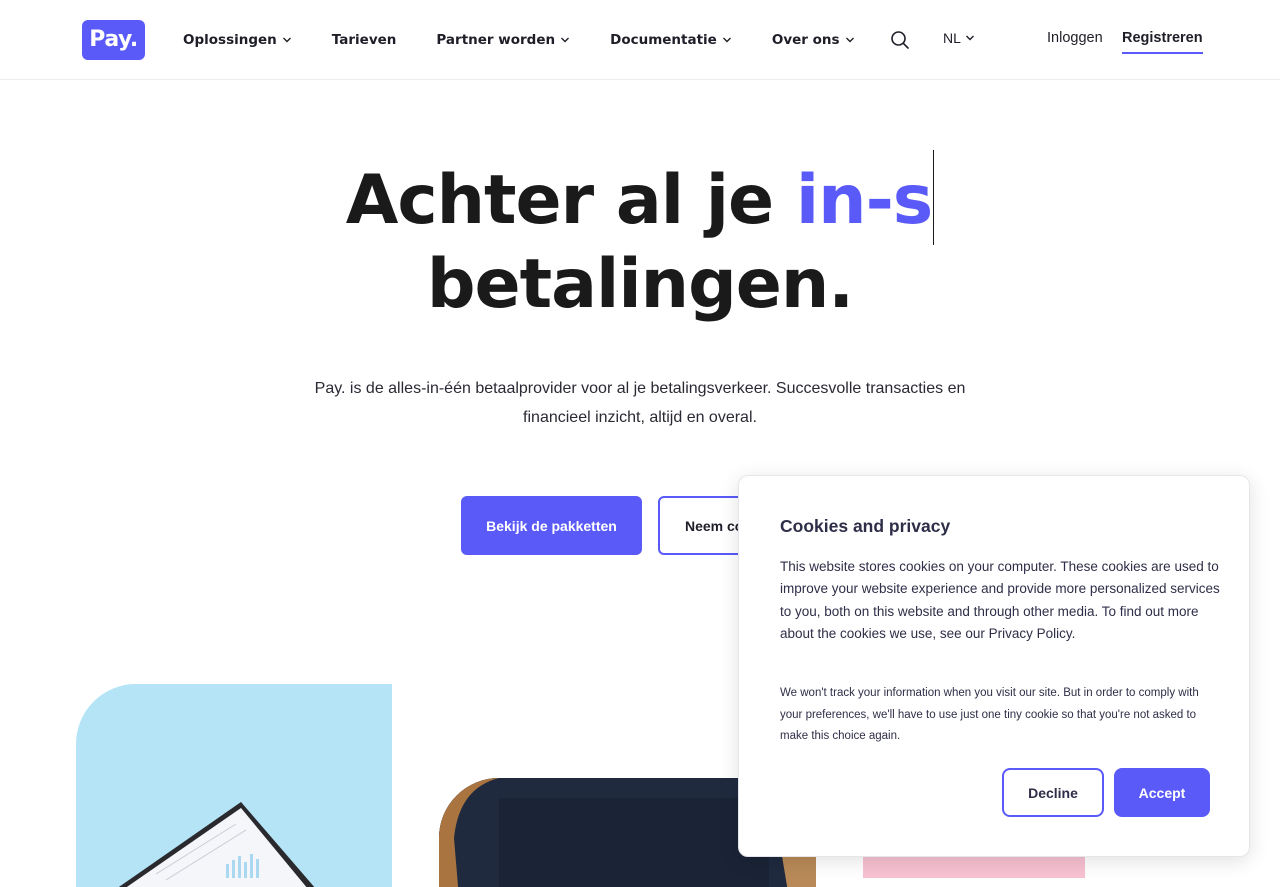 Image resolution: width=1280 pixels, height=887 pixels. What do you see at coordinates (640, 284) in the screenshot?
I see `hero-title-line2: betalingen.` at bounding box center [640, 284].